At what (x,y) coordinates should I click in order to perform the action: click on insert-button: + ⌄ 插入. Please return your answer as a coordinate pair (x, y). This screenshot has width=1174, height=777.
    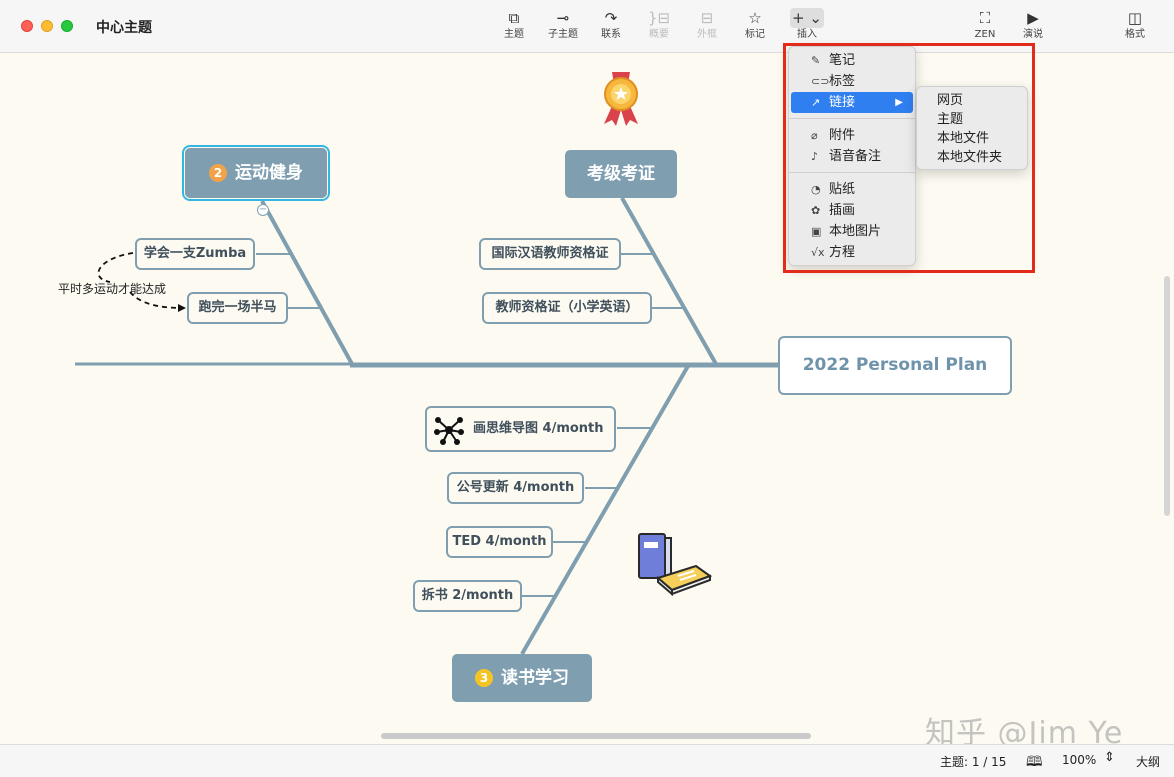
    Looking at the image, I should click on (807, 28).